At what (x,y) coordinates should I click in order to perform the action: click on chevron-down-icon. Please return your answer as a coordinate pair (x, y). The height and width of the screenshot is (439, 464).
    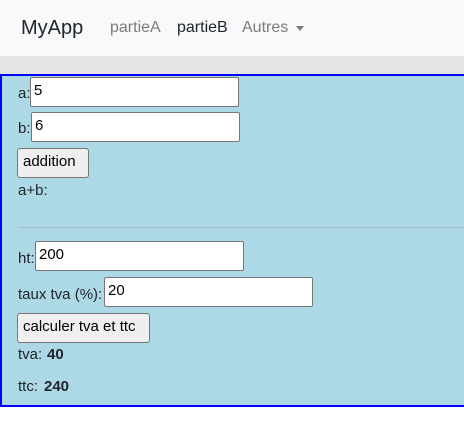
    Looking at the image, I should click on (300, 28).